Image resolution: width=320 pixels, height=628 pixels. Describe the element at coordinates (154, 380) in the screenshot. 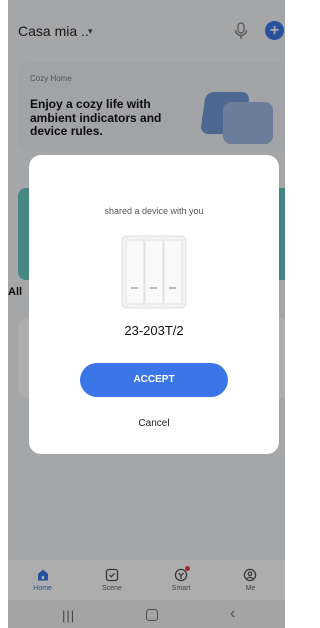

I see `accept-button: ACCEPT` at that location.